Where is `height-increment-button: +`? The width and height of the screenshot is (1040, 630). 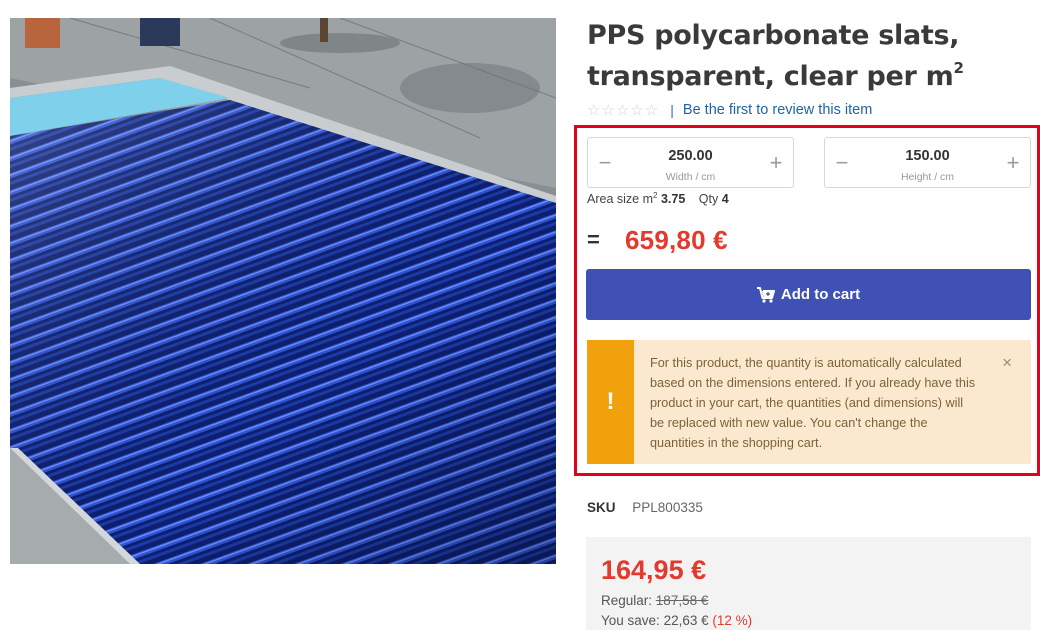
height-increment-button: + is located at coordinates (1013, 163).